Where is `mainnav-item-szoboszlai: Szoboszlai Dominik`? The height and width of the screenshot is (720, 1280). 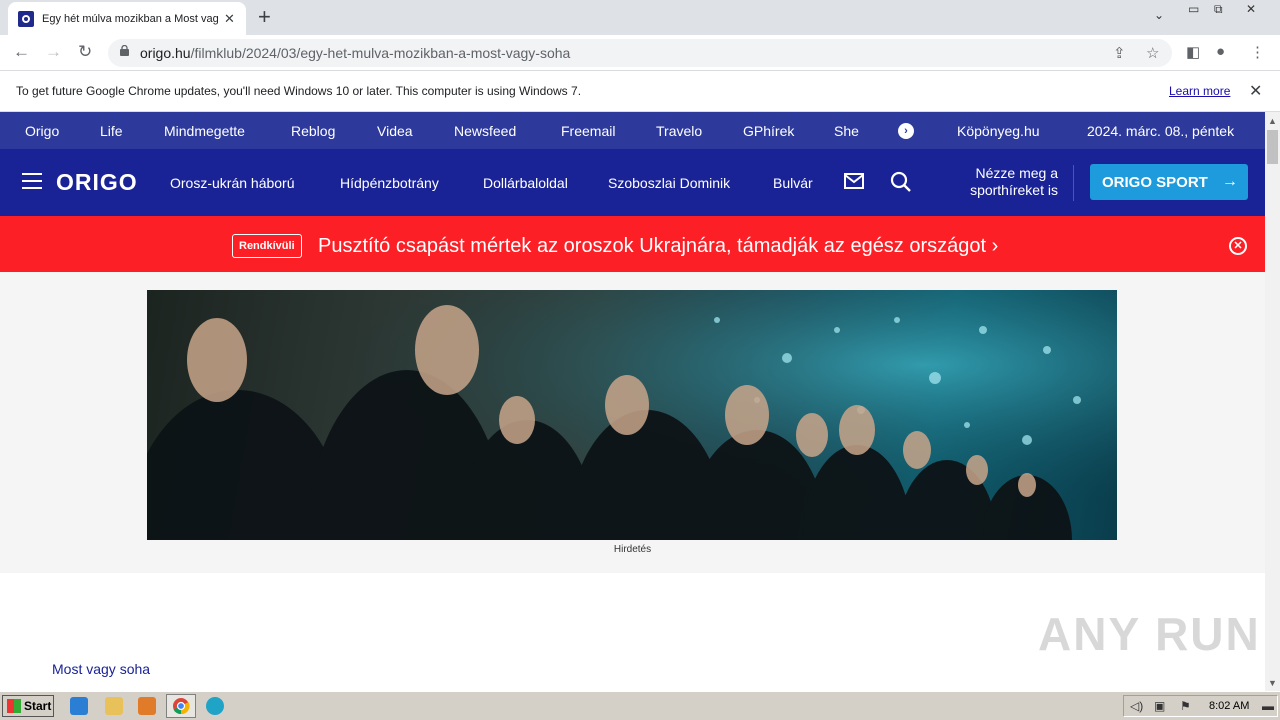
mainnav-item-szoboszlai: Szoboszlai Dominik is located at coordinates (669, 183).